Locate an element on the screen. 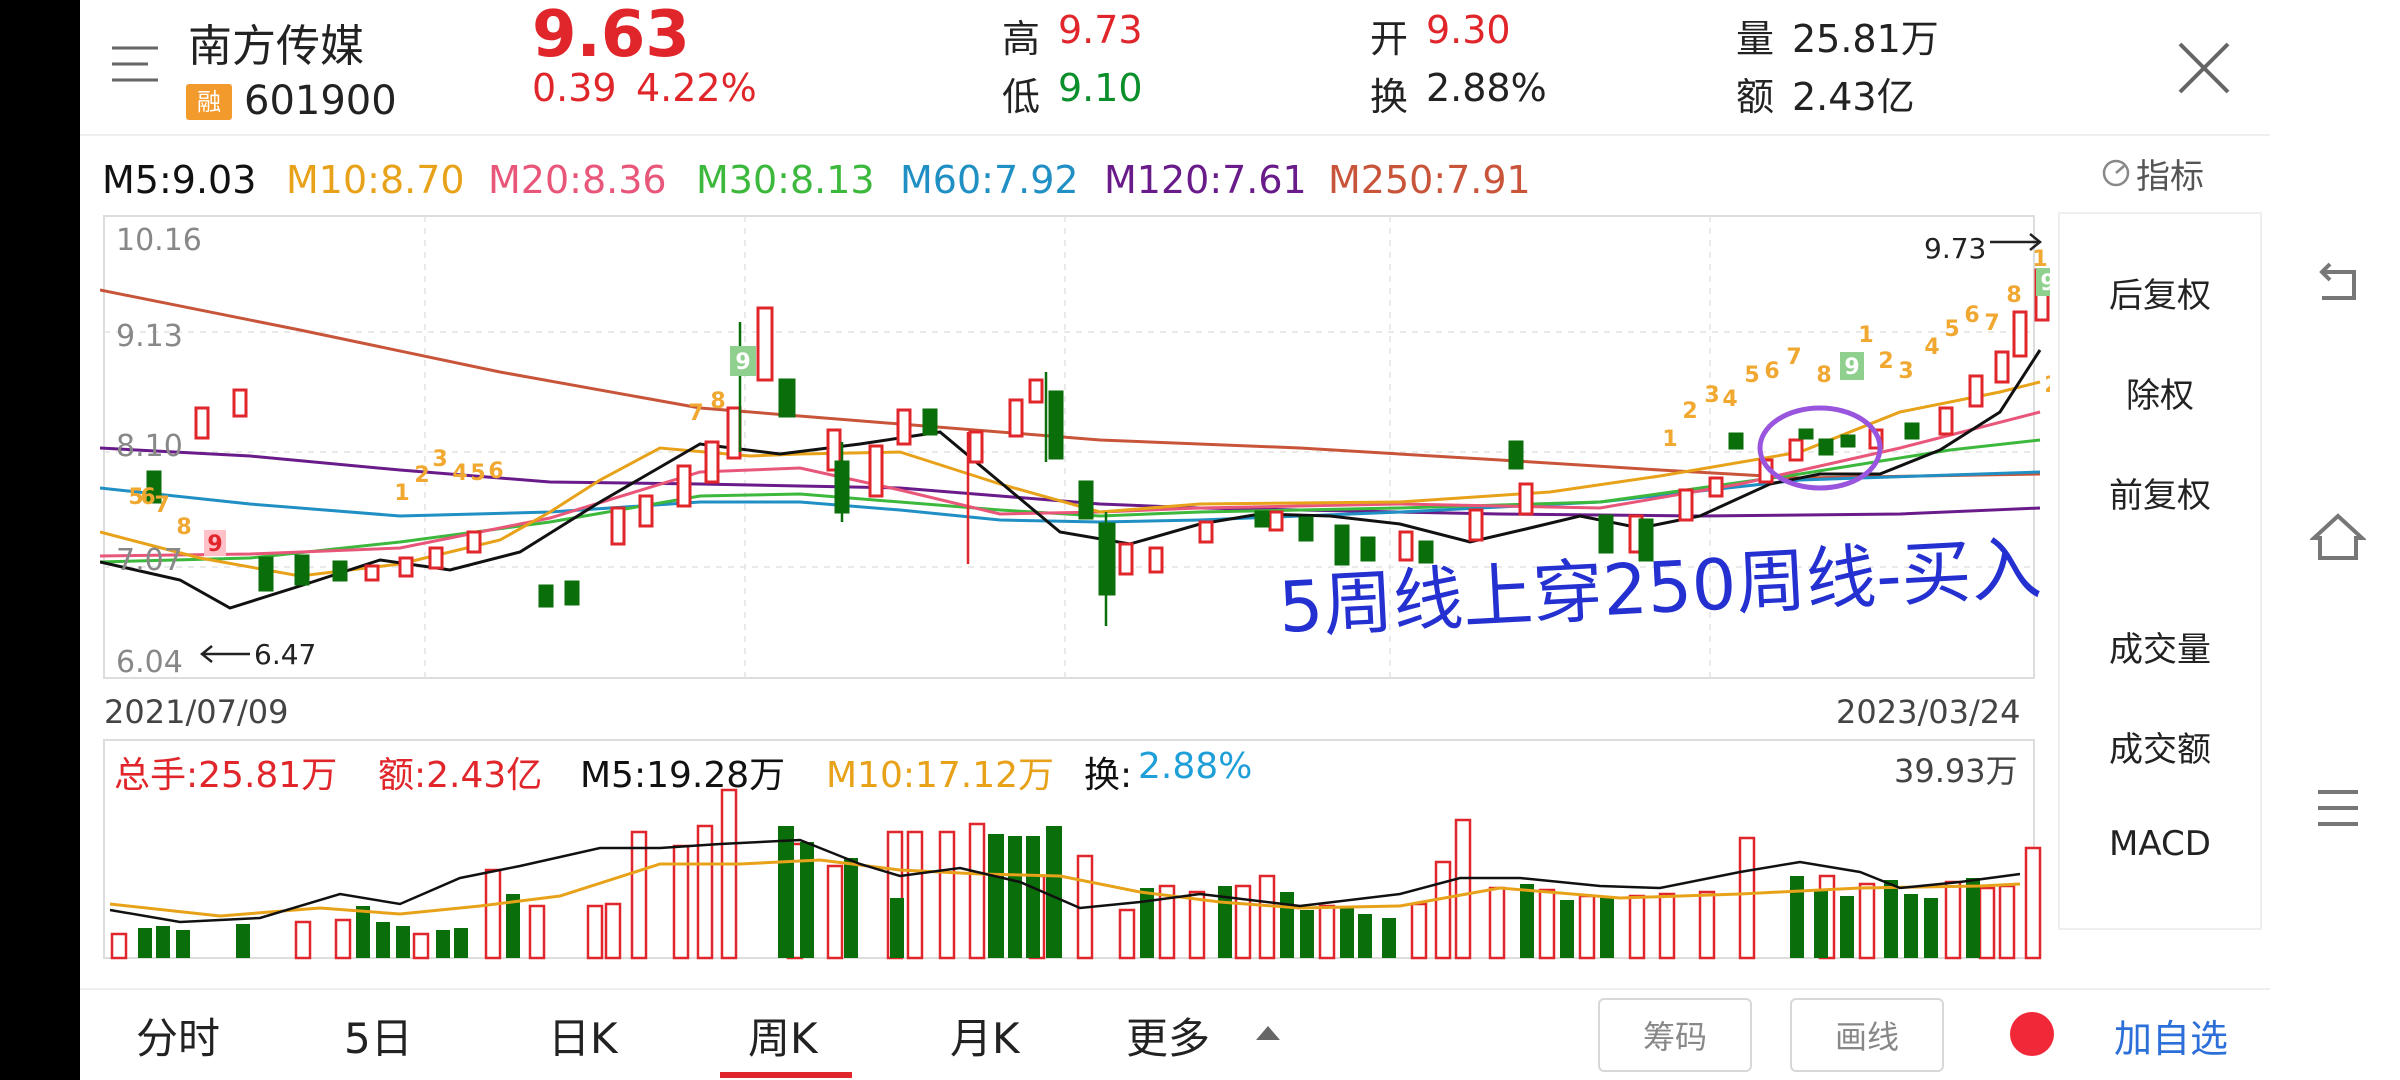 The width and height of the screenshot is (2400, 1080). volume-m10-line is located at coordinates (1065, 888).